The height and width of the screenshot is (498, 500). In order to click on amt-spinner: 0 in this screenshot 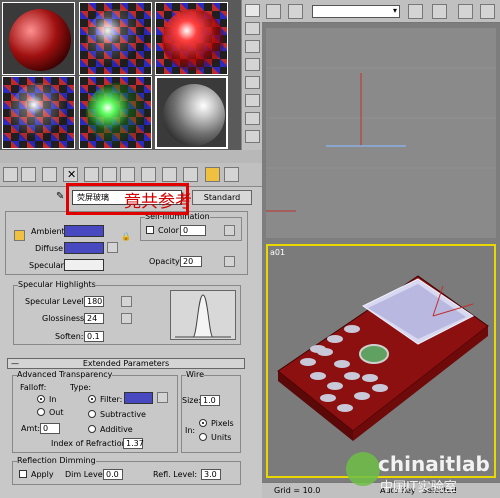, I will do `click(50, 428)`.